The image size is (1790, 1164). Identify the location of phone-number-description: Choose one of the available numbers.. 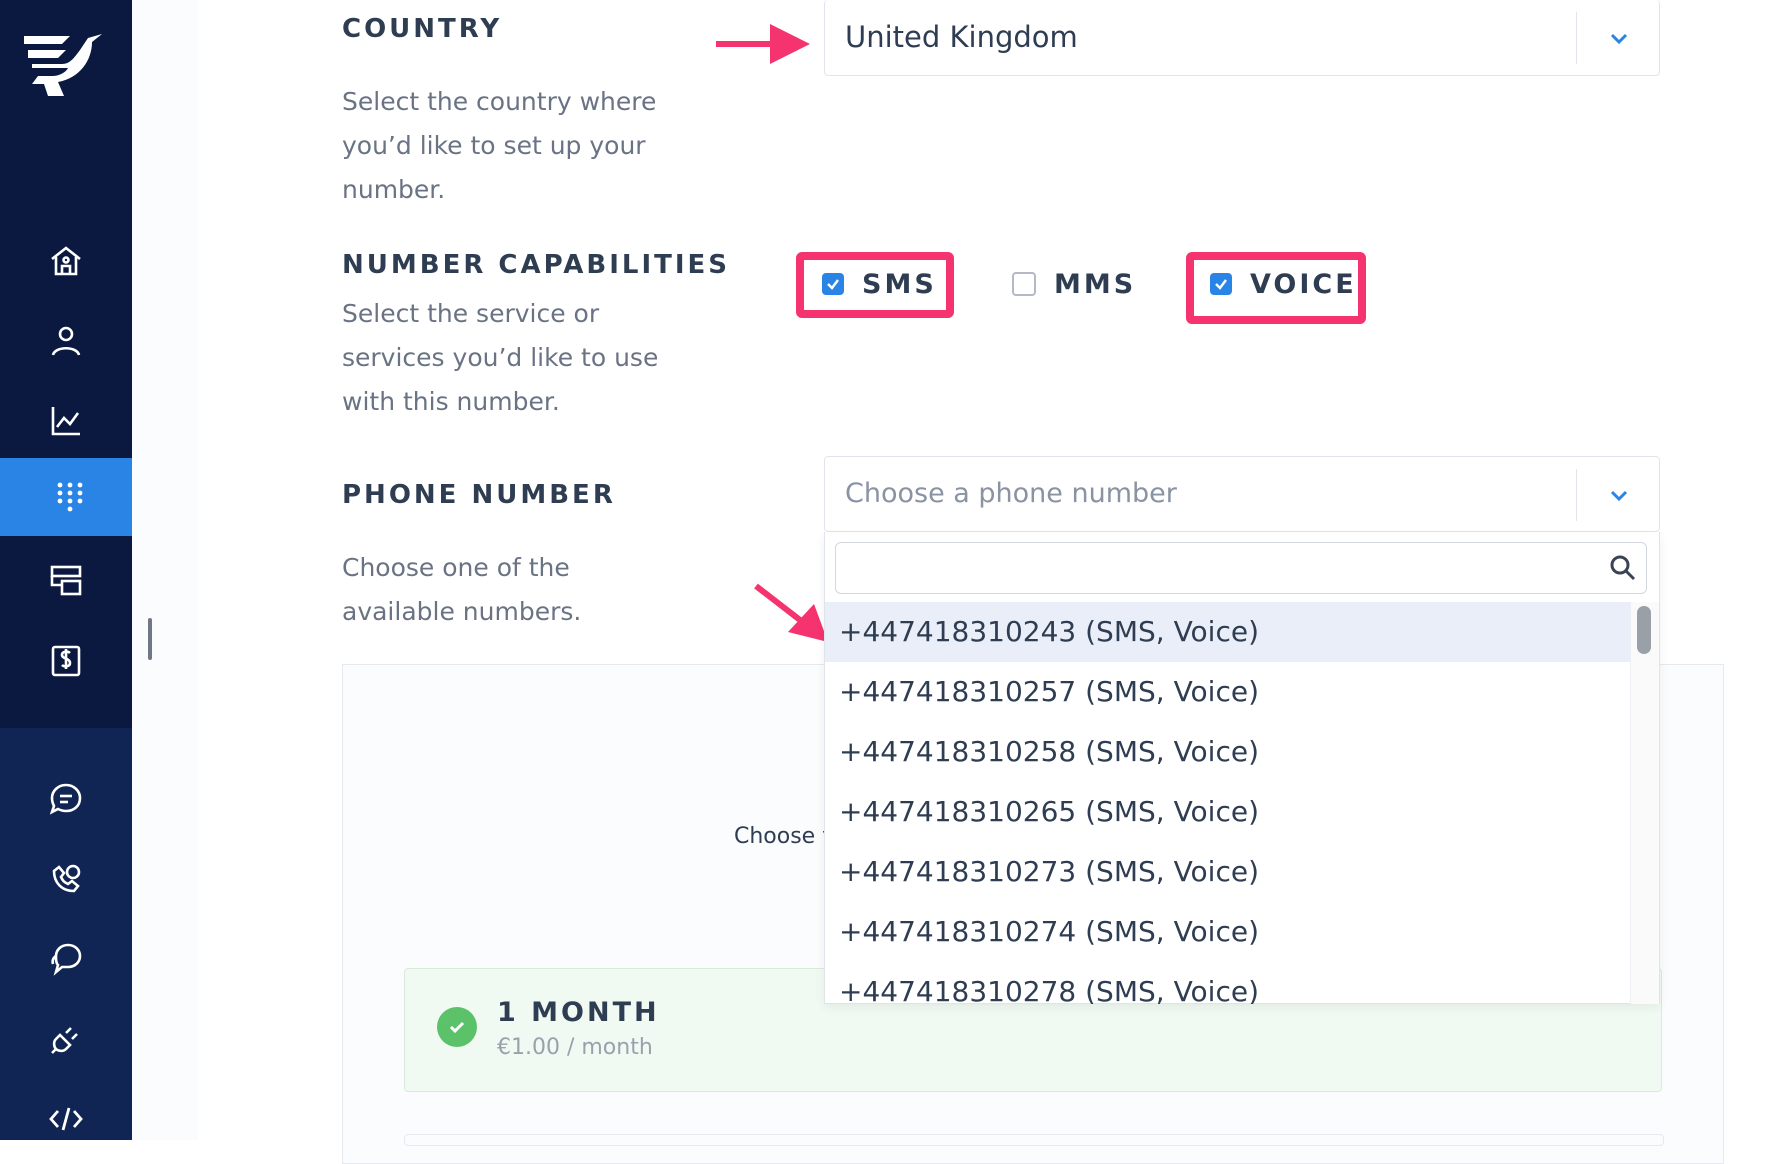
(462, 589).